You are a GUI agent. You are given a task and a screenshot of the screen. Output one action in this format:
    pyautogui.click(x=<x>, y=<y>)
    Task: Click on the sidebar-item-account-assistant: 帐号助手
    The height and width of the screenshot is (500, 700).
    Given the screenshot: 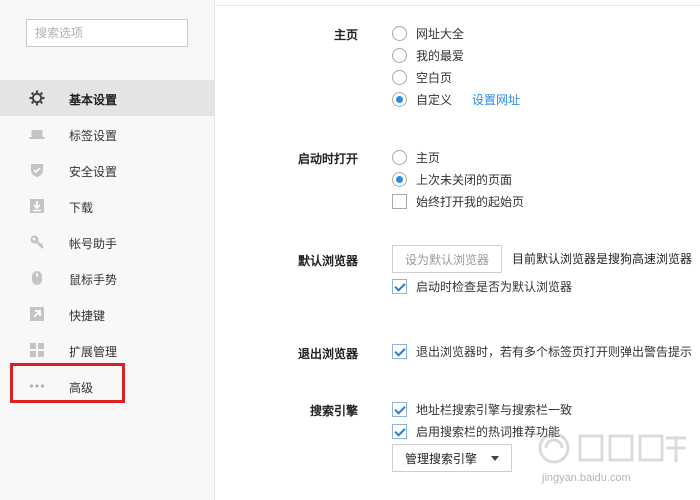 What is the action you would take?
    pyautogui.click(x=107, y=242)
    